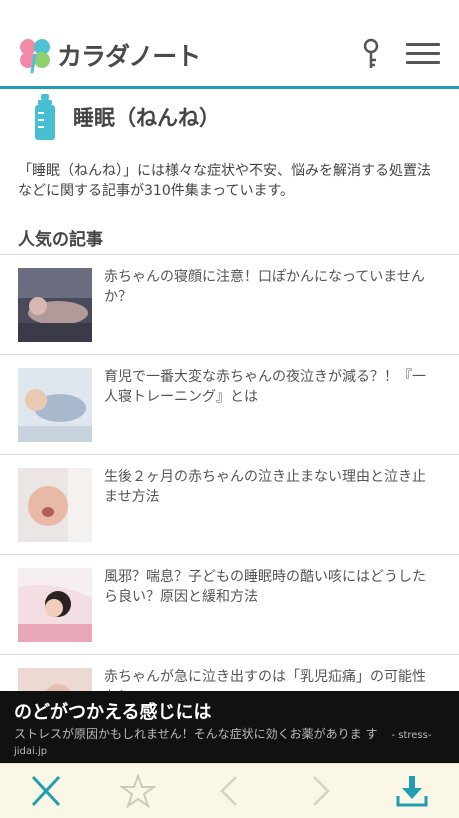 The width and height of the screenshot is (459, 818). I want to click on download-button, so click(412, 791).